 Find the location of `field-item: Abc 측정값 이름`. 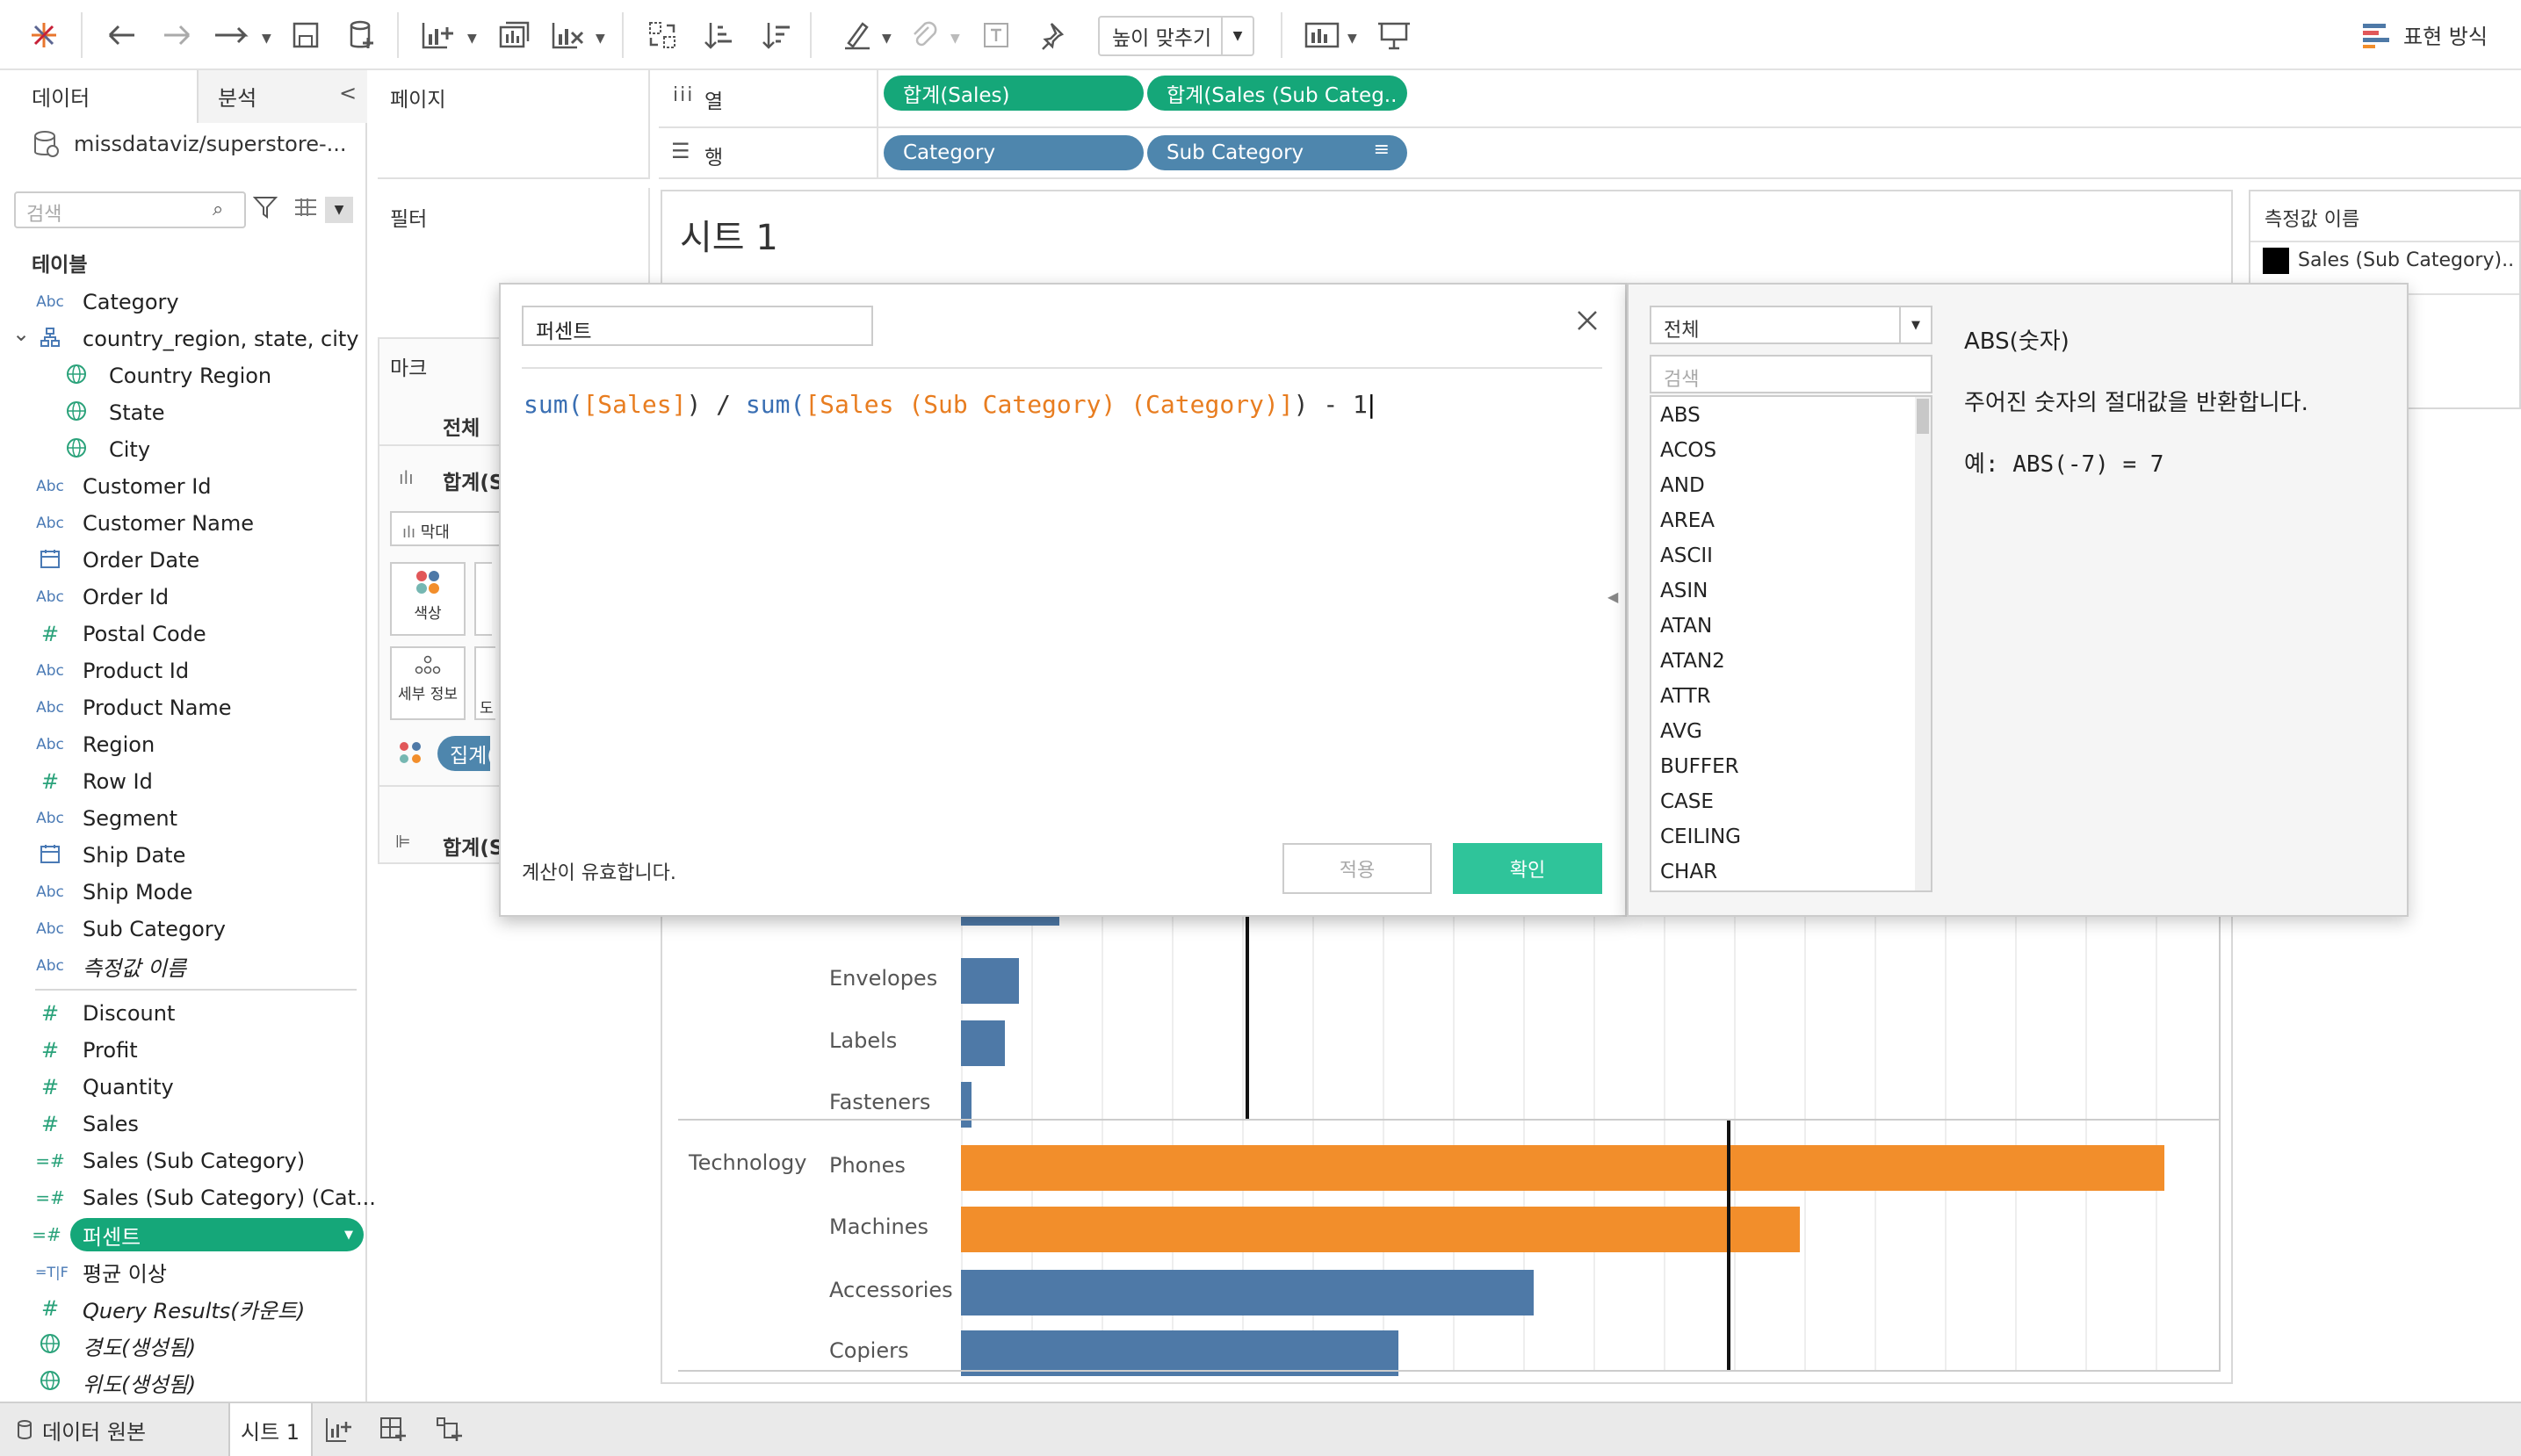

field-item: Abc 측정값 이름 is located at coordinates (183, 966).